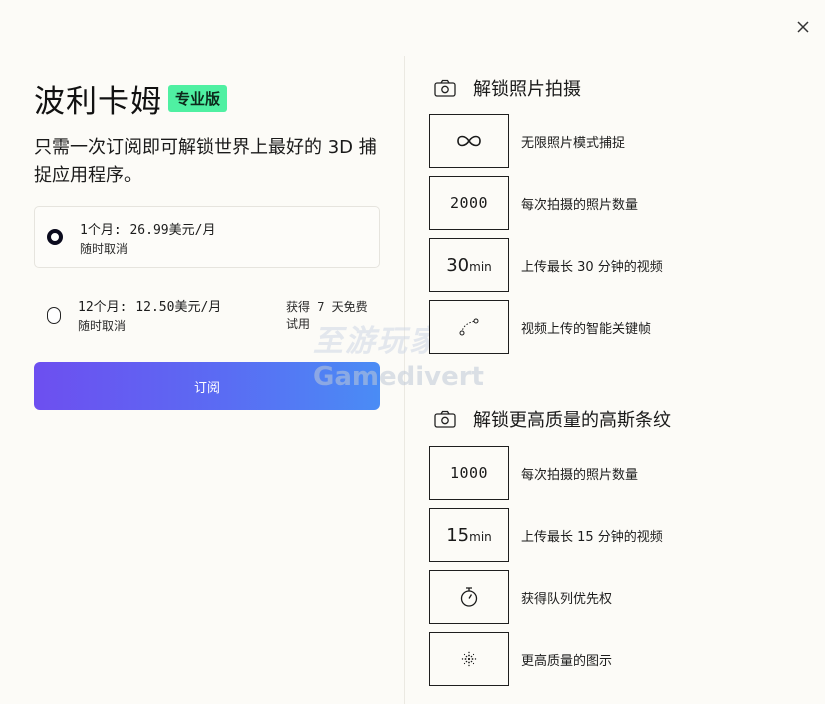 The width and height of the screenshot is (825, 704). I want to click on feature-unlimited-photo: 无限照片模式捕捉, so click(527, 141).